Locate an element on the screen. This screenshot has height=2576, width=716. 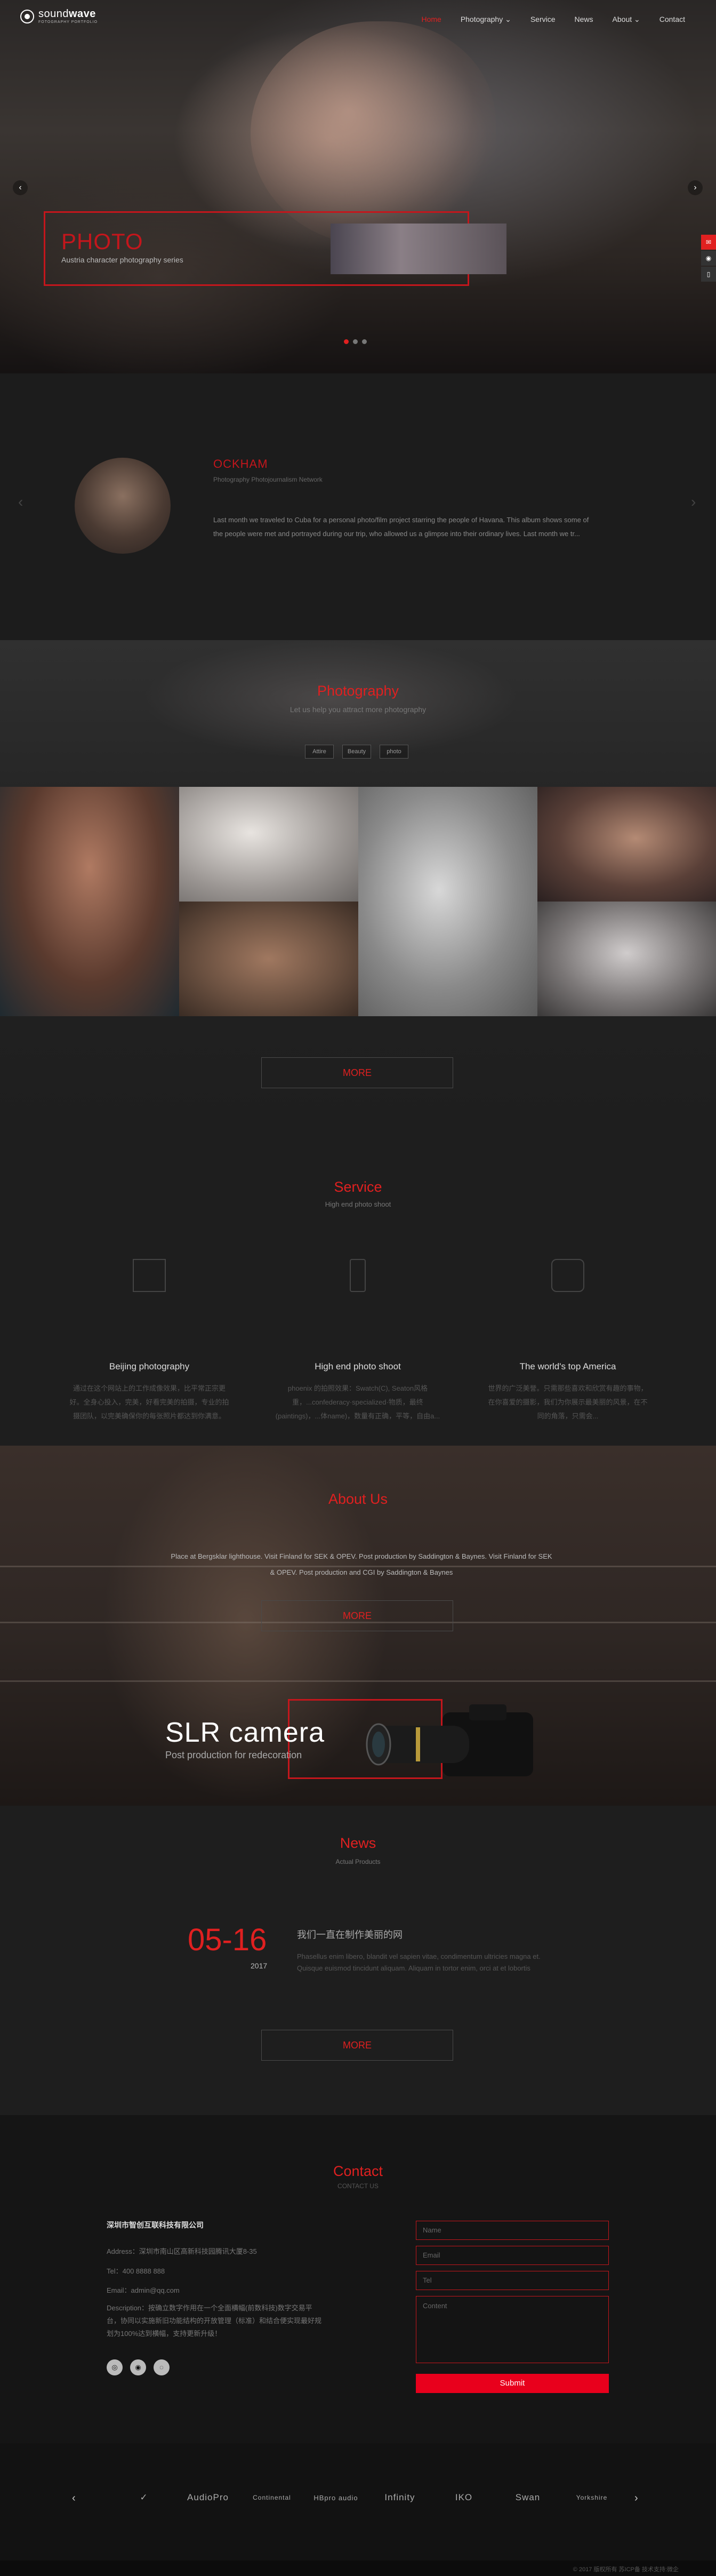
email-field: Email is located at coordinates (512, 2255).